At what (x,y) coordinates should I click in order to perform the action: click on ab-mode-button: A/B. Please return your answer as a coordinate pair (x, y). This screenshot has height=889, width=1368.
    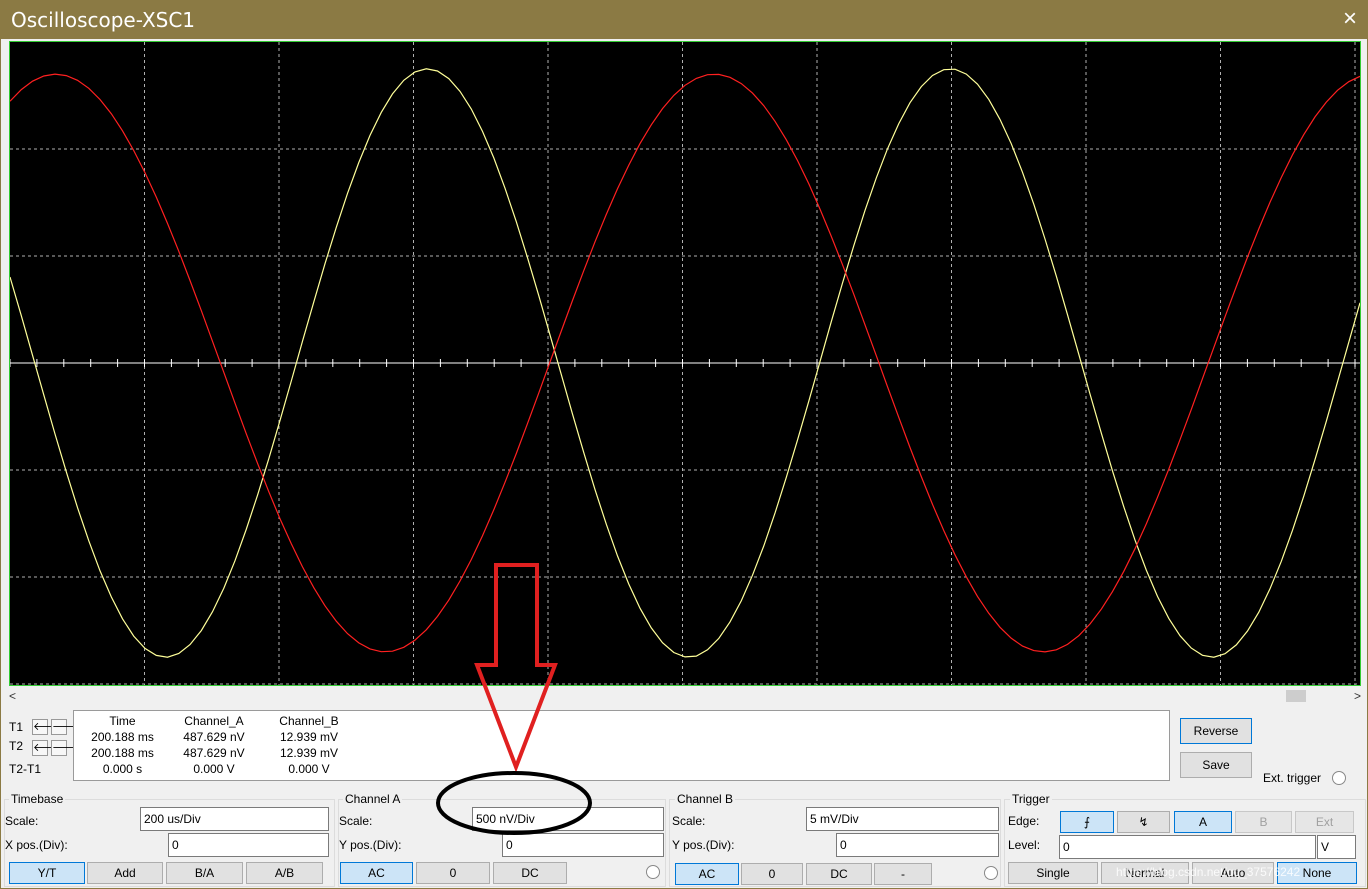
    Looking at the image, I should click on (284, 873).